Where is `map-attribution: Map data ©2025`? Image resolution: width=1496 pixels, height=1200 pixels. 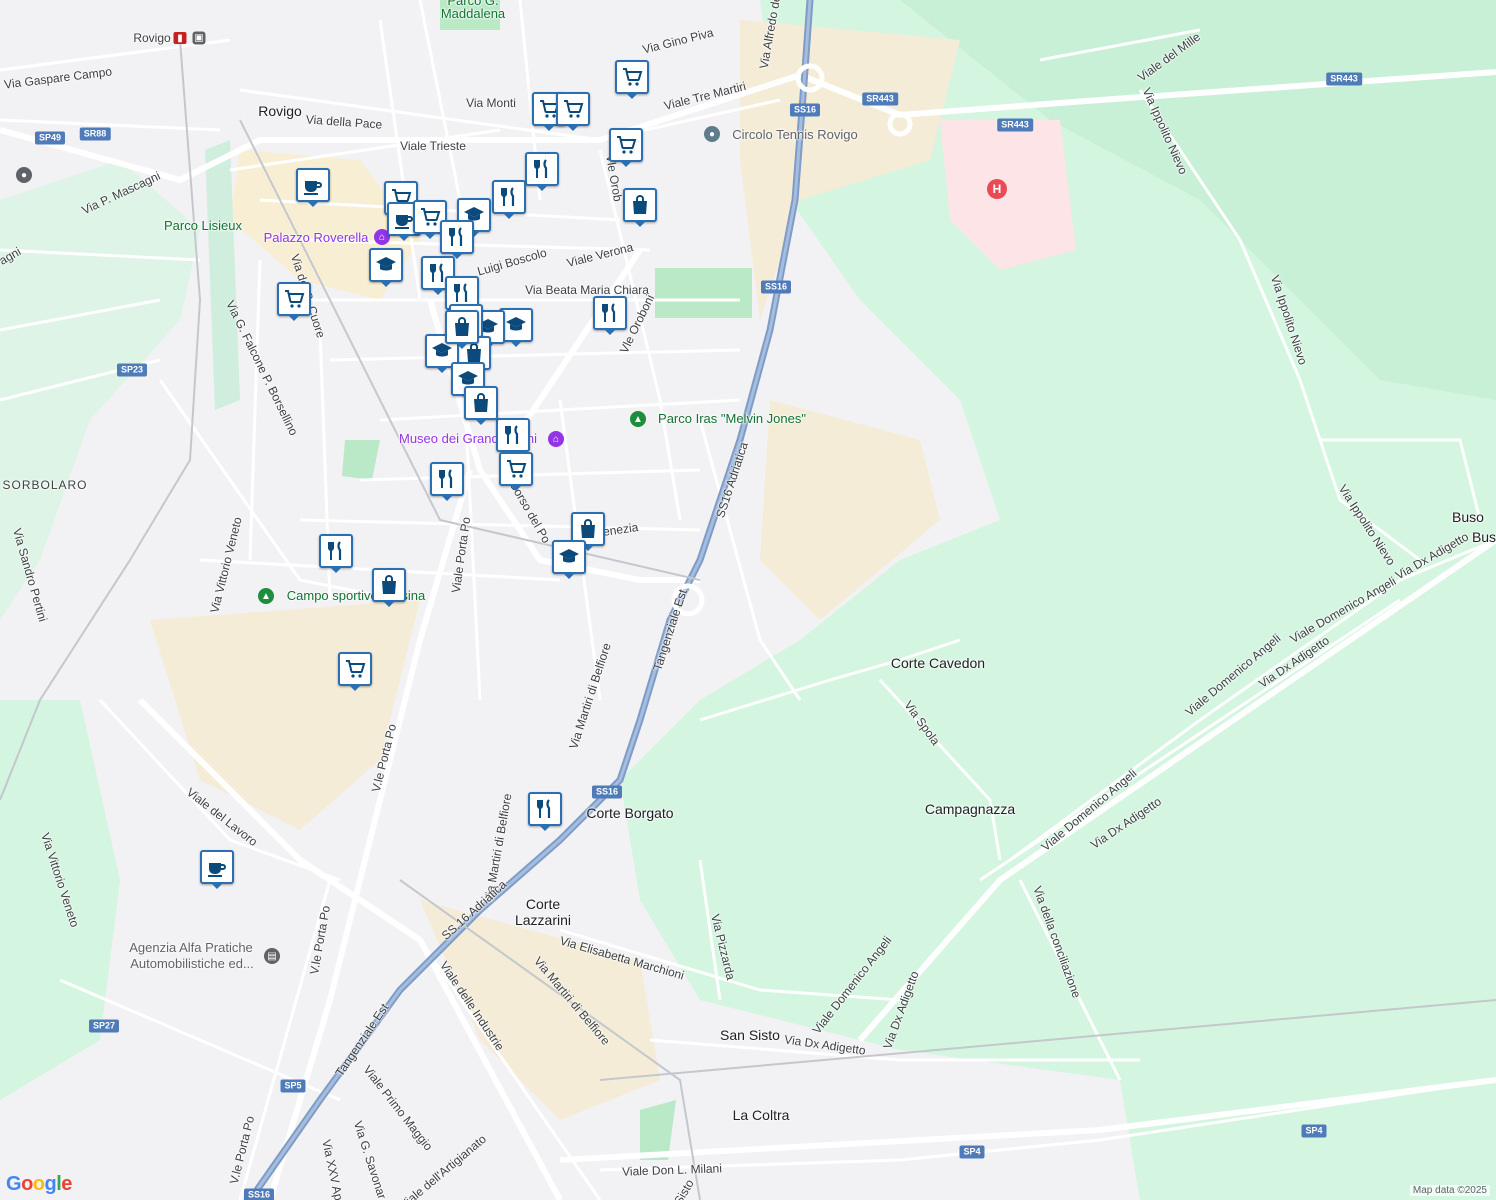 map-attribution: Map data ©2025 is located at coordinates (1449, 1190).